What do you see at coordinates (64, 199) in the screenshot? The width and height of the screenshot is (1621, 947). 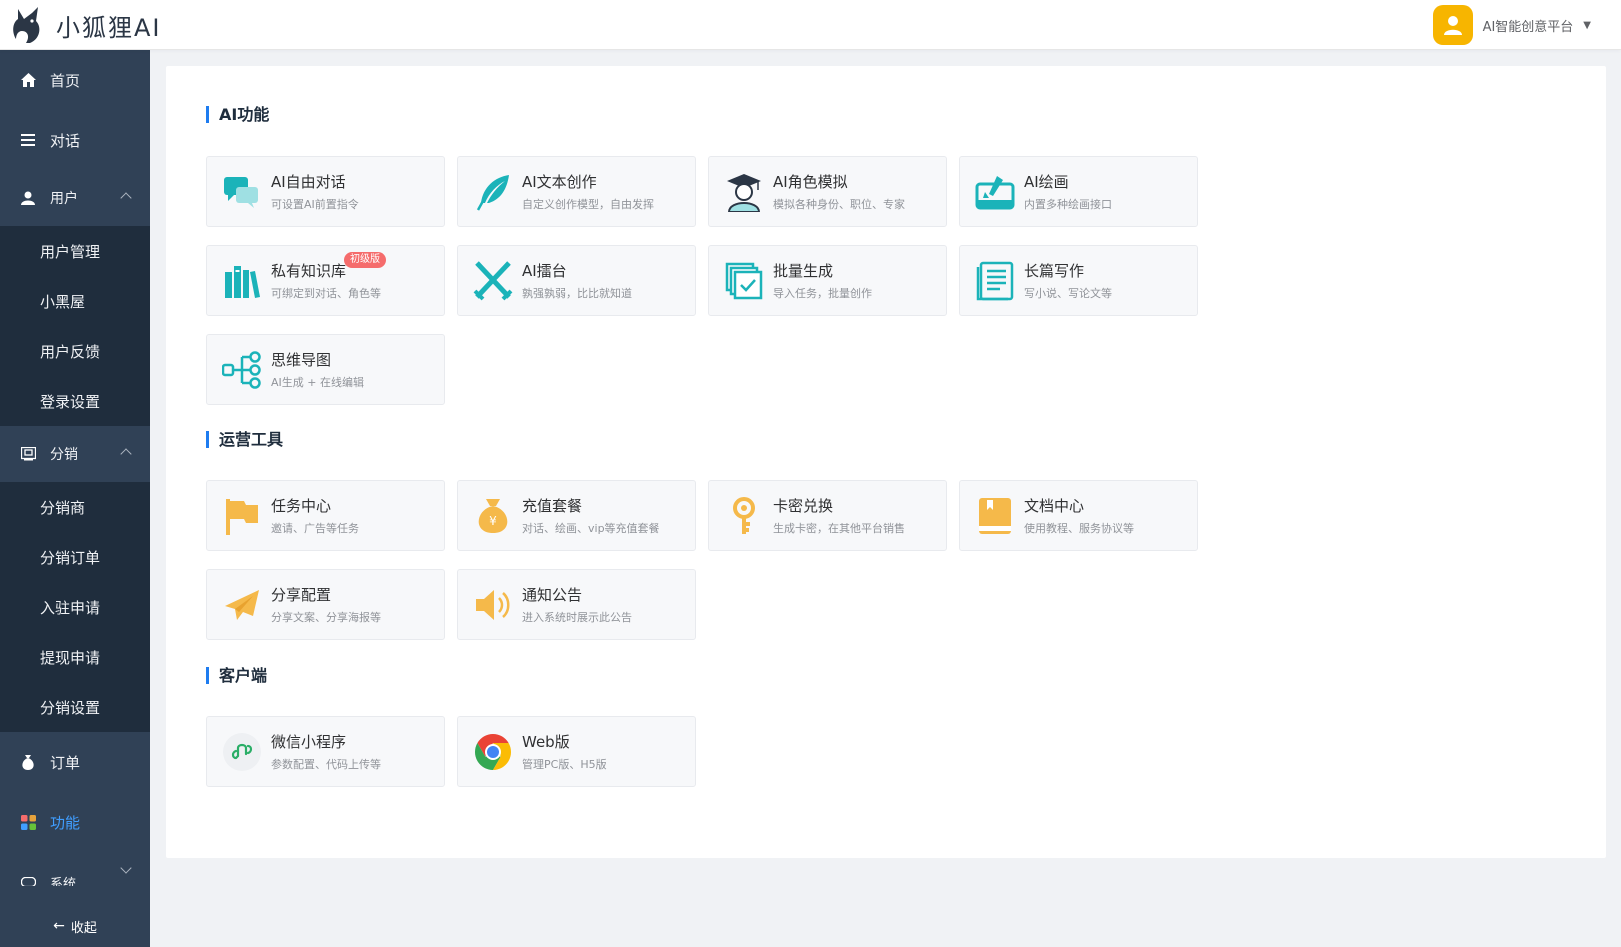 I see `sidebar-item-label: 用户` at bounding box center [64, 199].